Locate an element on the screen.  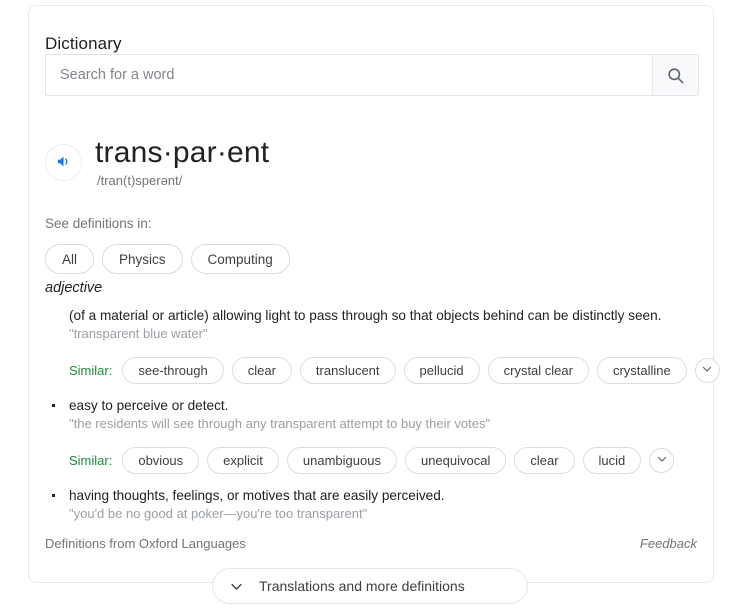
see-definitions-label: See definitions in: is located at coordinates (98, 223).